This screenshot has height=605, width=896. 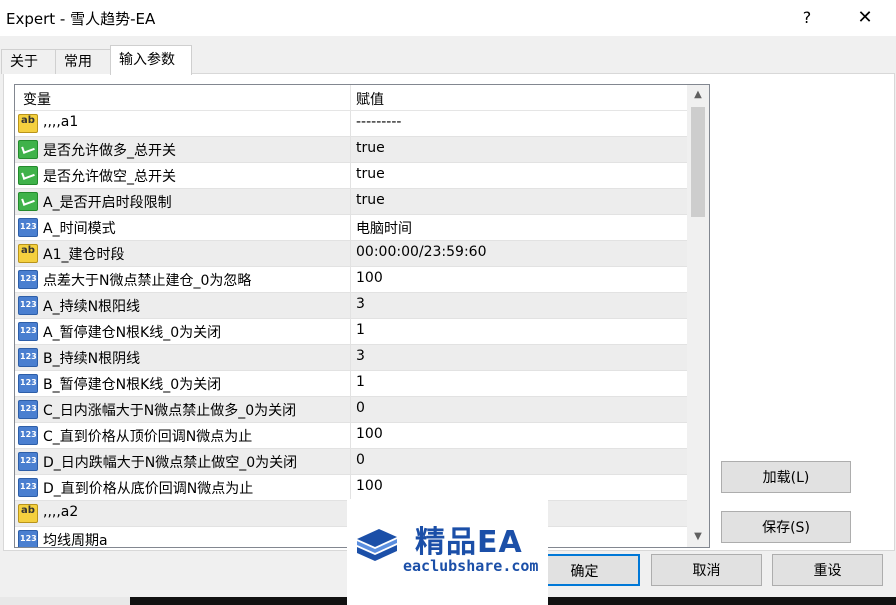 I want to click on column-separator, so click(x=350, y=97).